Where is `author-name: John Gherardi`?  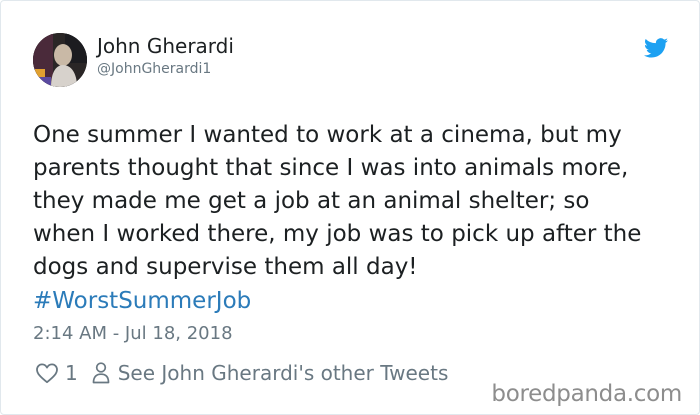
author-name: John Gherardi is located at coordinates (165, 46).